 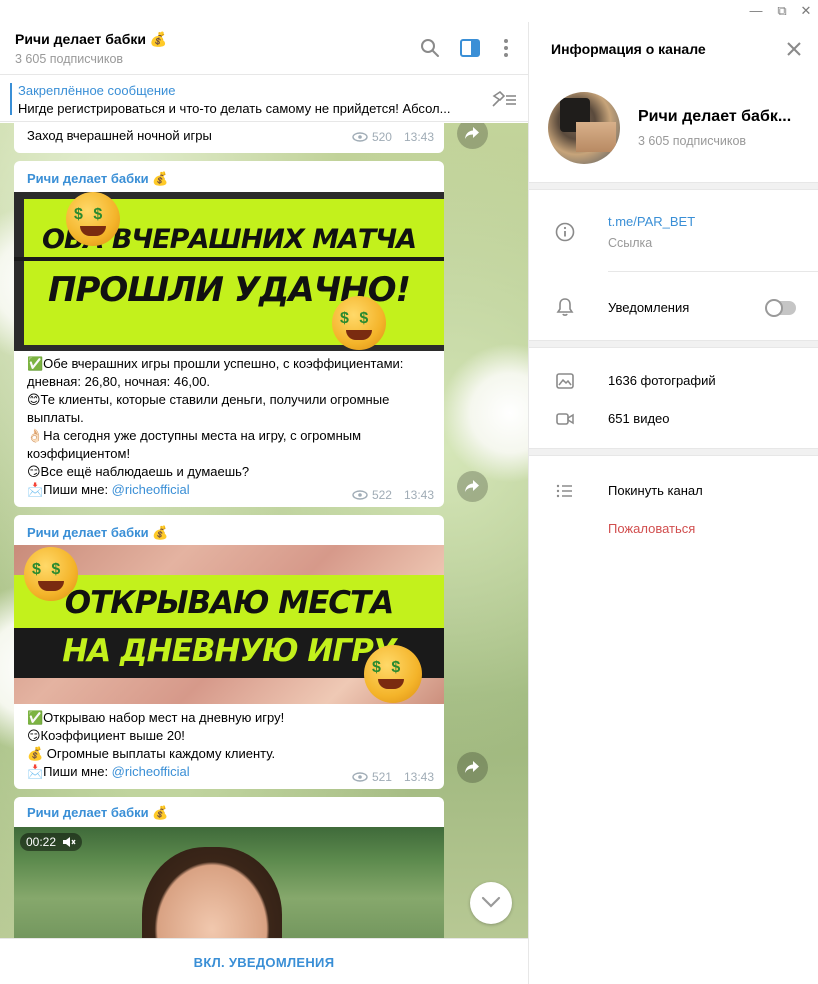 I want to click on list-icon, so click(x=564, y=491).